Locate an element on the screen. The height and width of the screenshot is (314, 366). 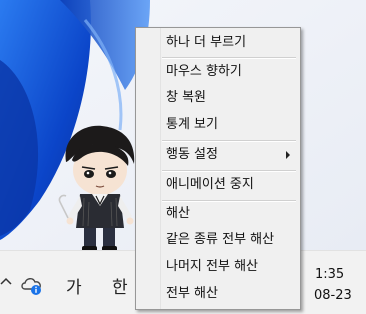
menu-item-label: 해산 is located at coordinates (178, 213).